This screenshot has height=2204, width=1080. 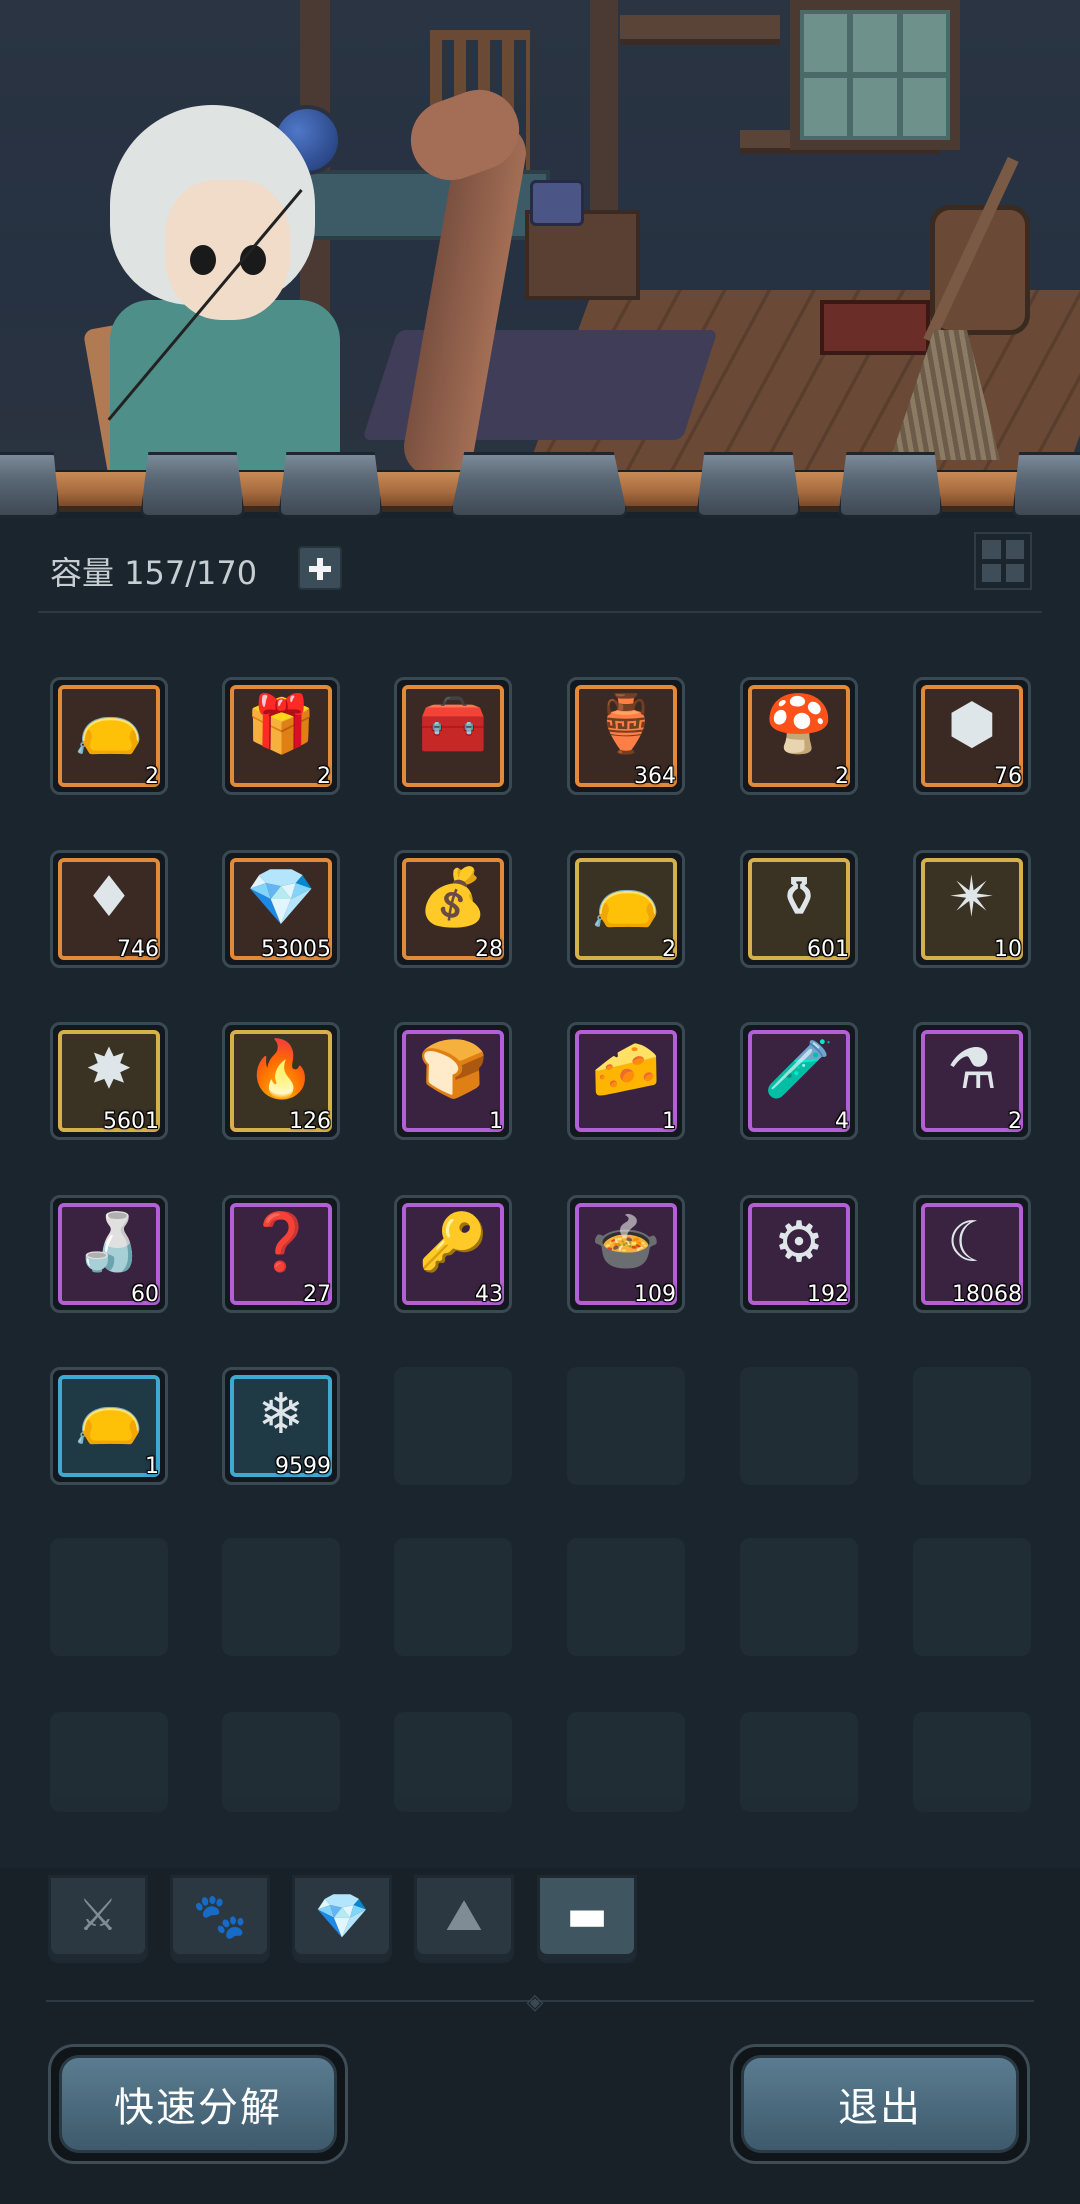 What do you see at coordinates (320, 568) in the screenshot?
I see `expand-capacity-button` at bounding box center [320, 568].